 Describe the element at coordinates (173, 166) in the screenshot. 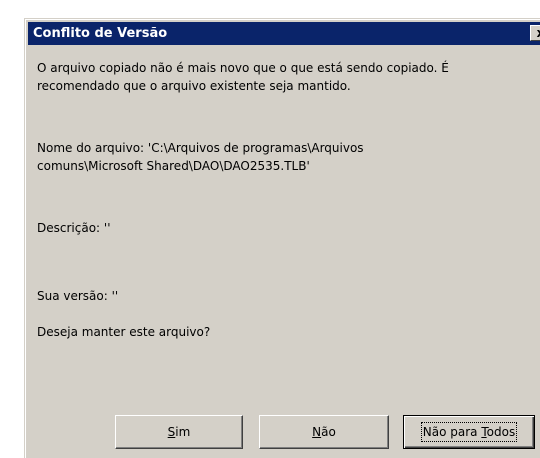

I see `filename-line-2: comuns\Microsoft Shared\DAO\DAO2535.TLB'` at that location.